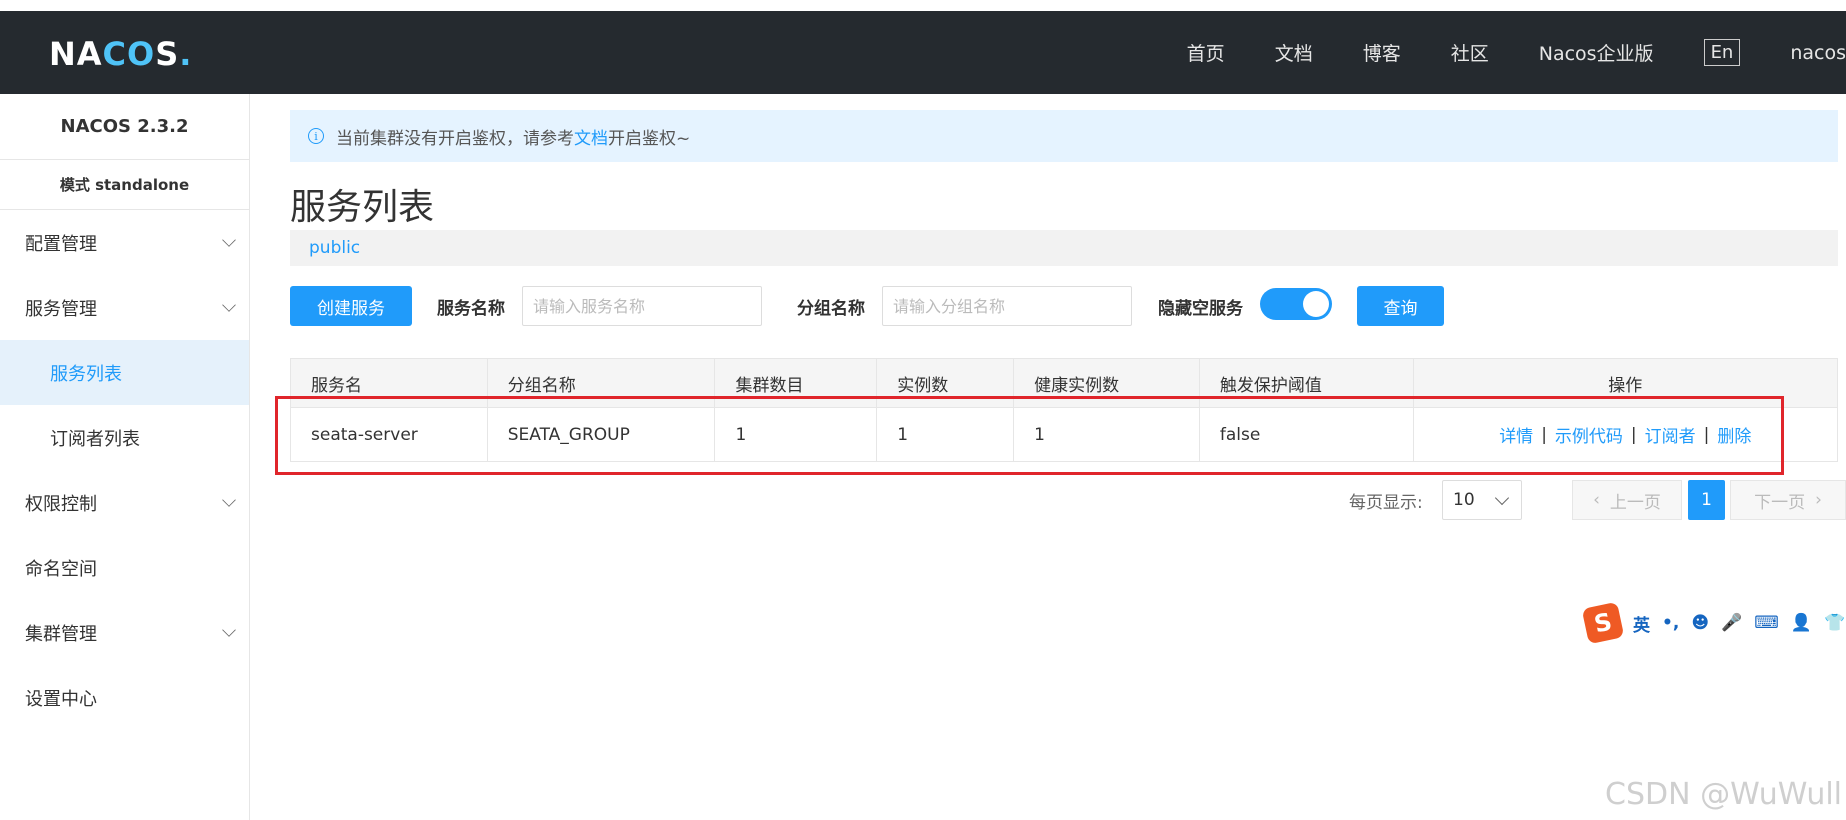  What do you see at coordinates (61, 504) in the screenshot?
I see `sidebar-item-label: 权限控制` at bounding box center [61, 504].